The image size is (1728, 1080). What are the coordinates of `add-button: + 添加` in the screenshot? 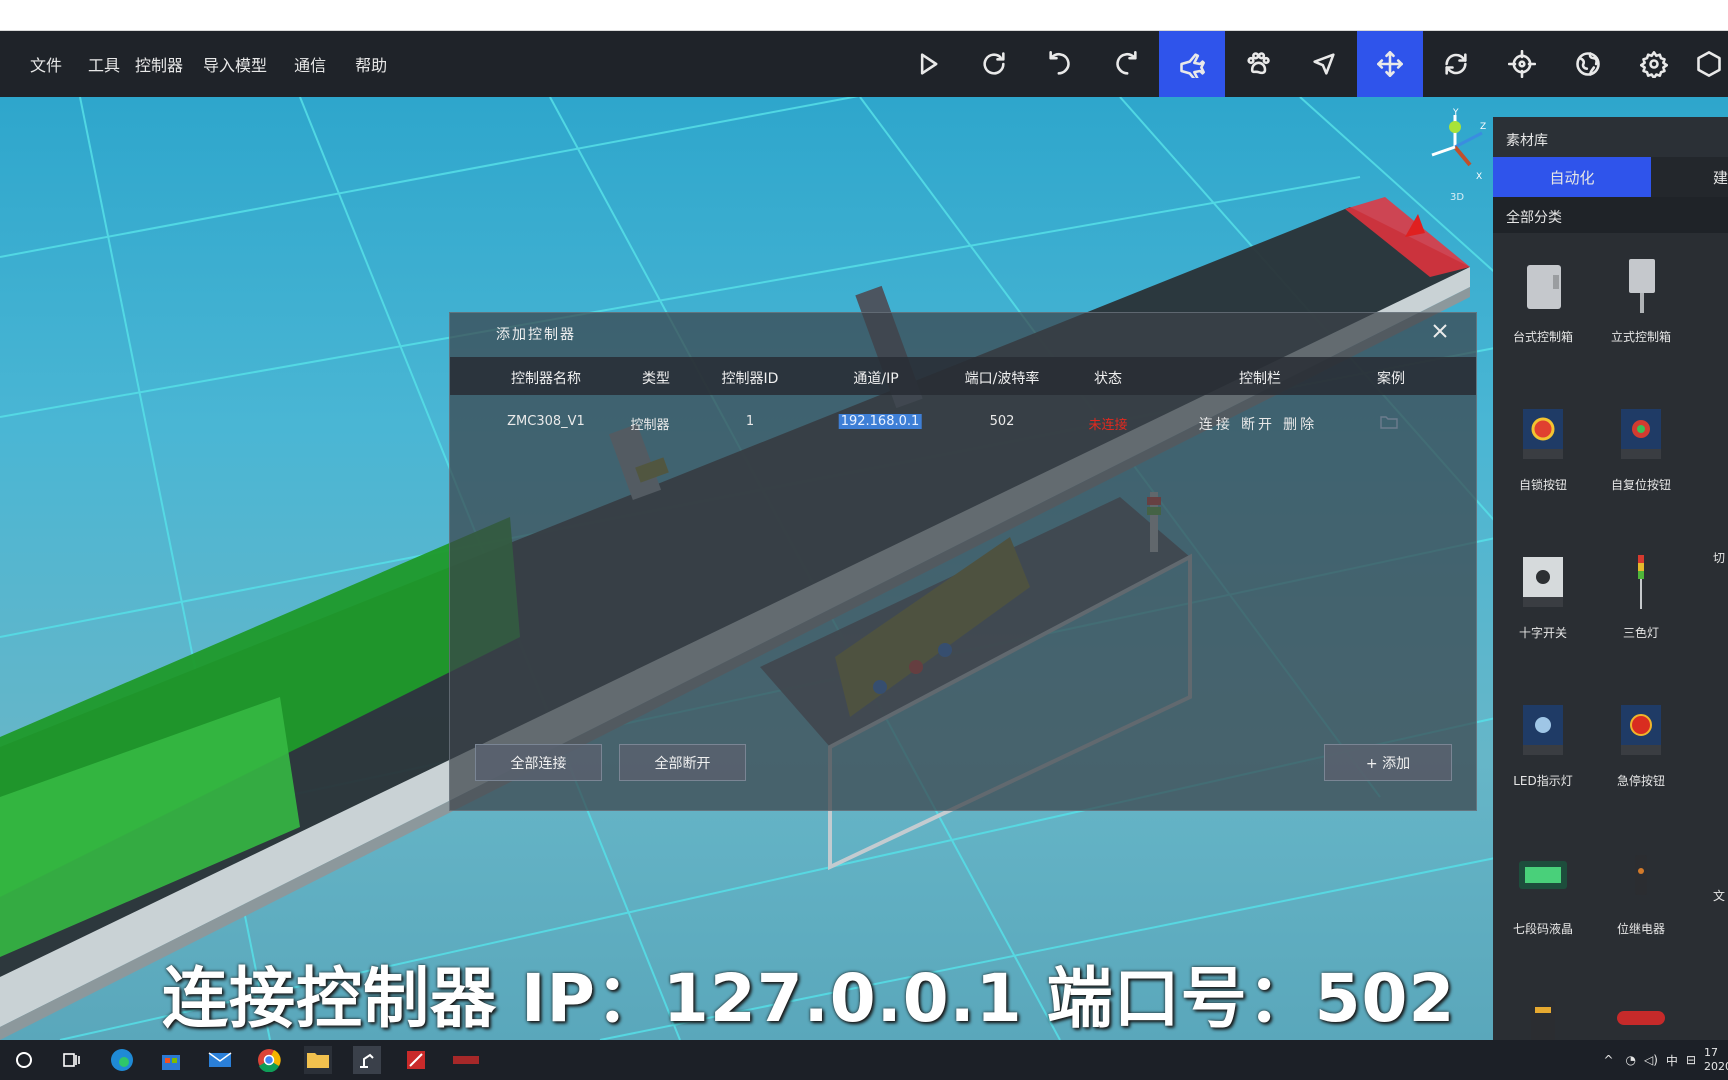 It's located at (1388, 762).